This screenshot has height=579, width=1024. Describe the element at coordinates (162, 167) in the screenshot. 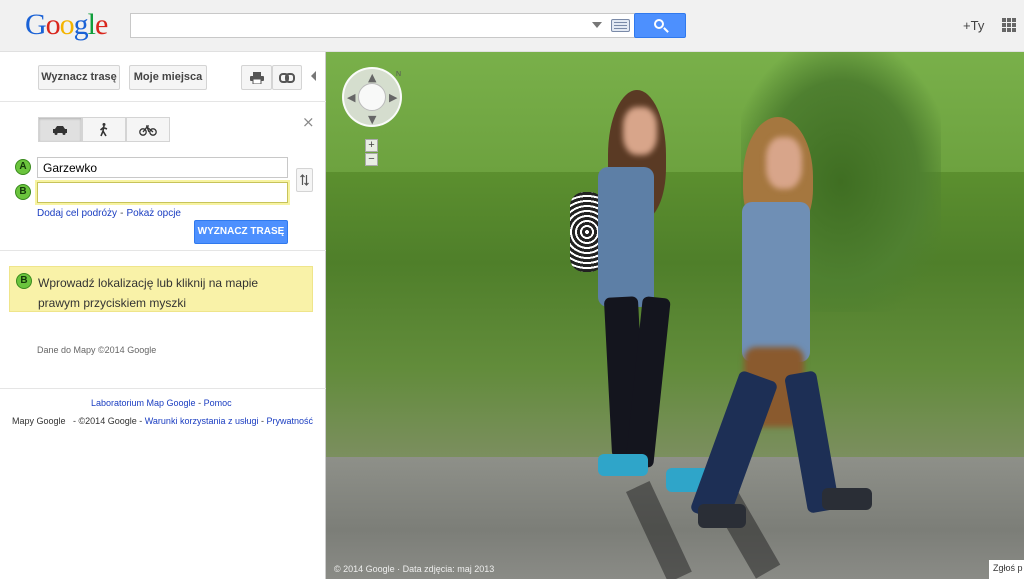

I see `point-a-field` at that location.